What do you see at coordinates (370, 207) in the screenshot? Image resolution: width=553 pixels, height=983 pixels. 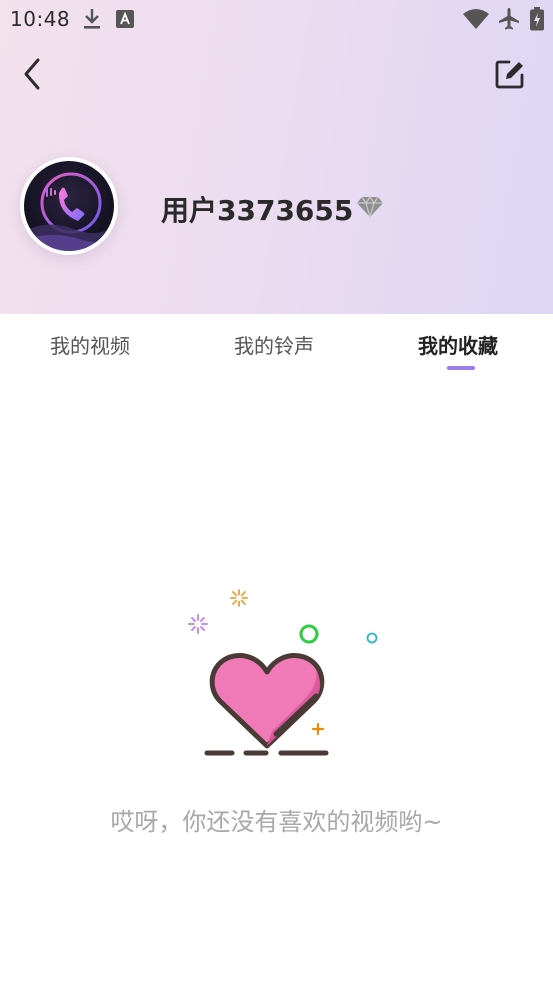 I see `diamond-icon` at bounding box center [370, 207].